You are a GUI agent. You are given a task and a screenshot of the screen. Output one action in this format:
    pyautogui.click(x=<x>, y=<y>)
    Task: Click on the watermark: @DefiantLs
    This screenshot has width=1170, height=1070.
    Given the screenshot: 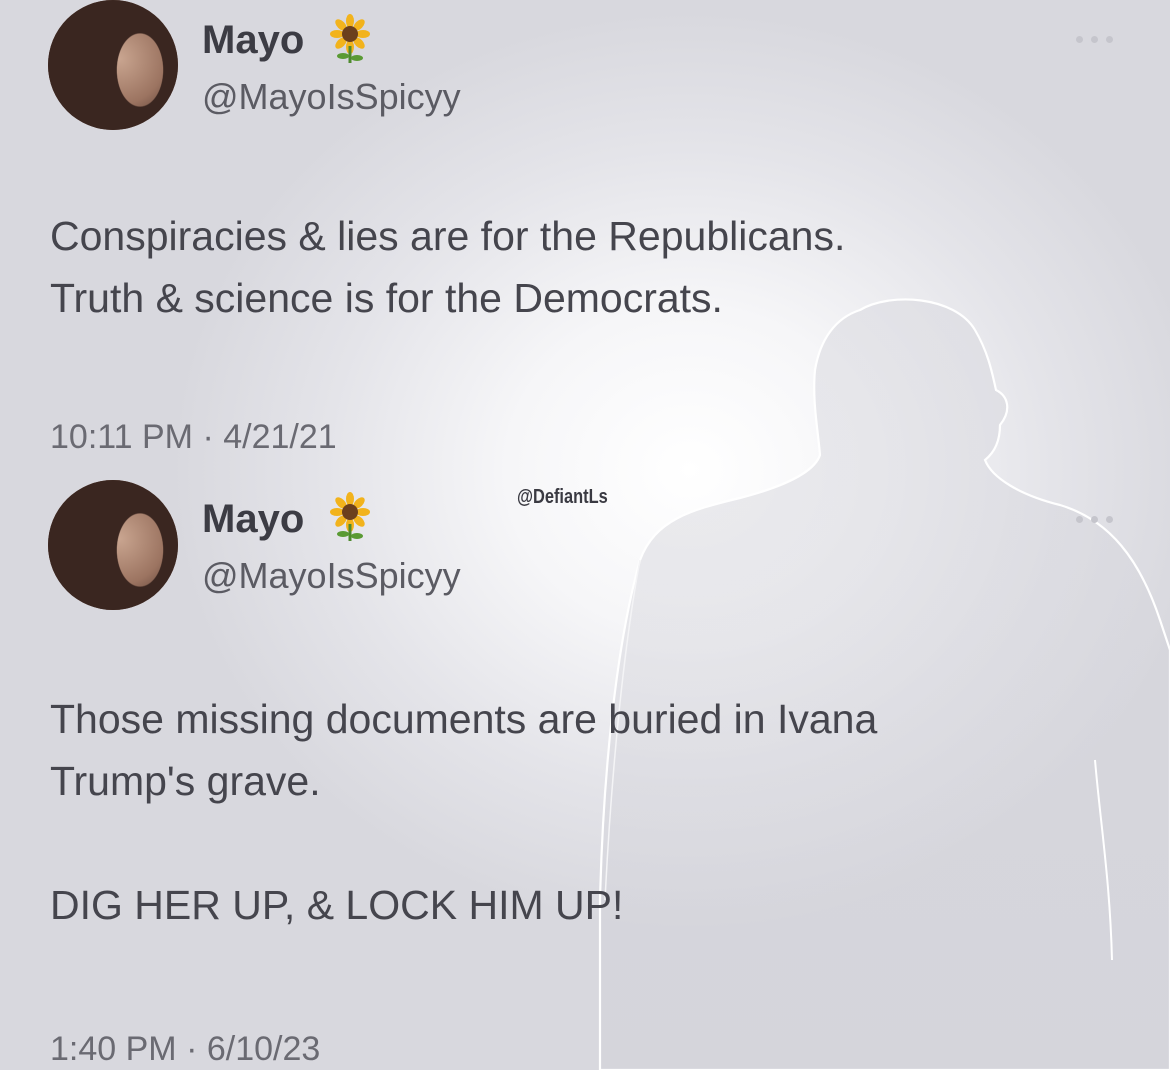 What is the action you would take?
    pyautogui.click(x=562, y=497)
    